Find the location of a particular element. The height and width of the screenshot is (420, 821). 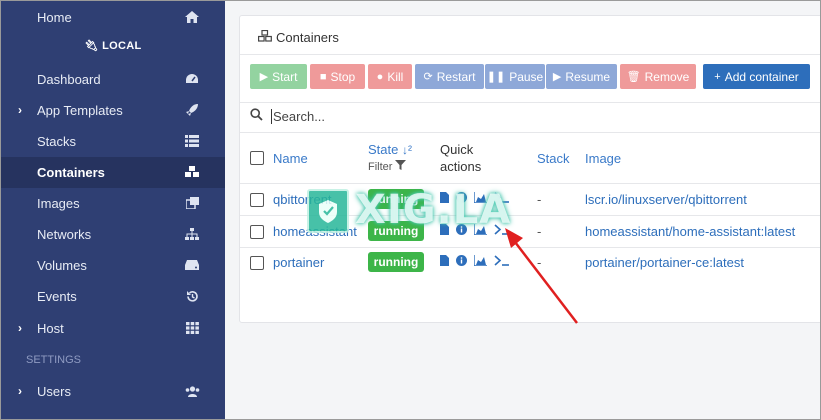

sidebar-item-events: Events is located at coordinates (113, 296).